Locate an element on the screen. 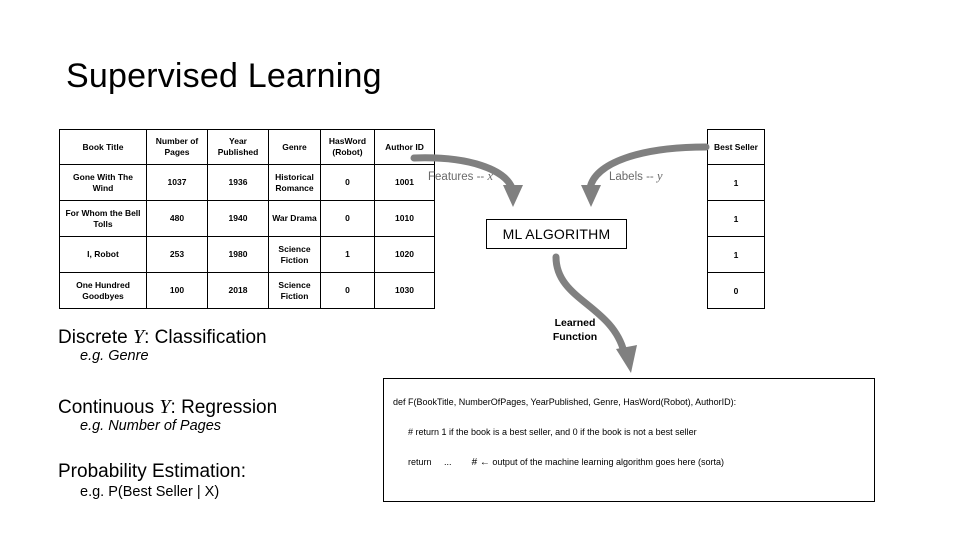 The image size is (960, 540). cell-author-id: 1030 is located at coordinates (404, 290).